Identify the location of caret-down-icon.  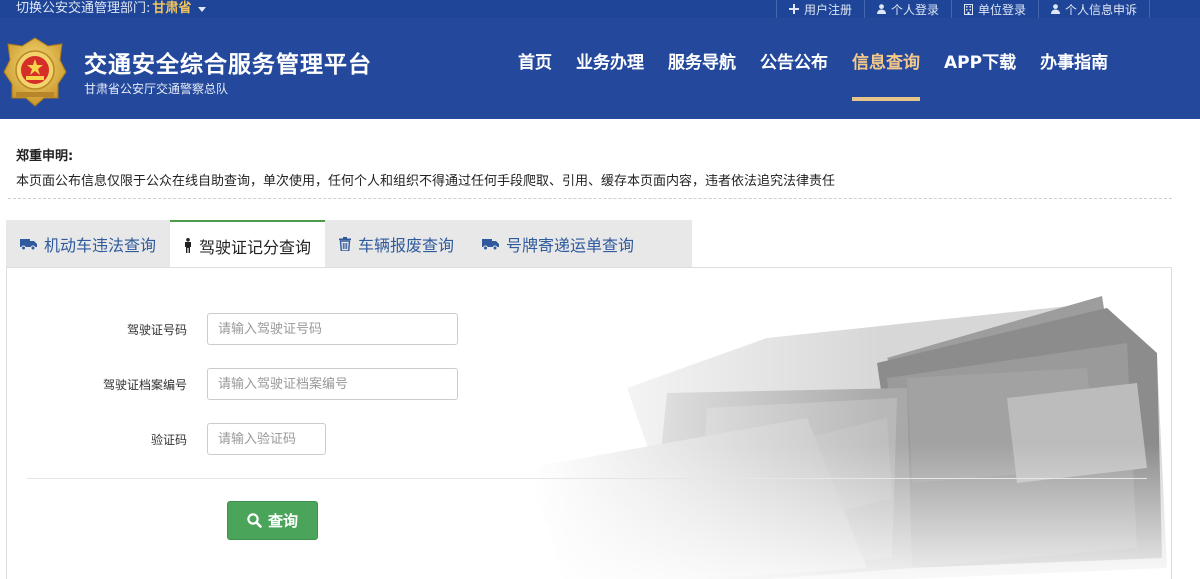
(202, 9).